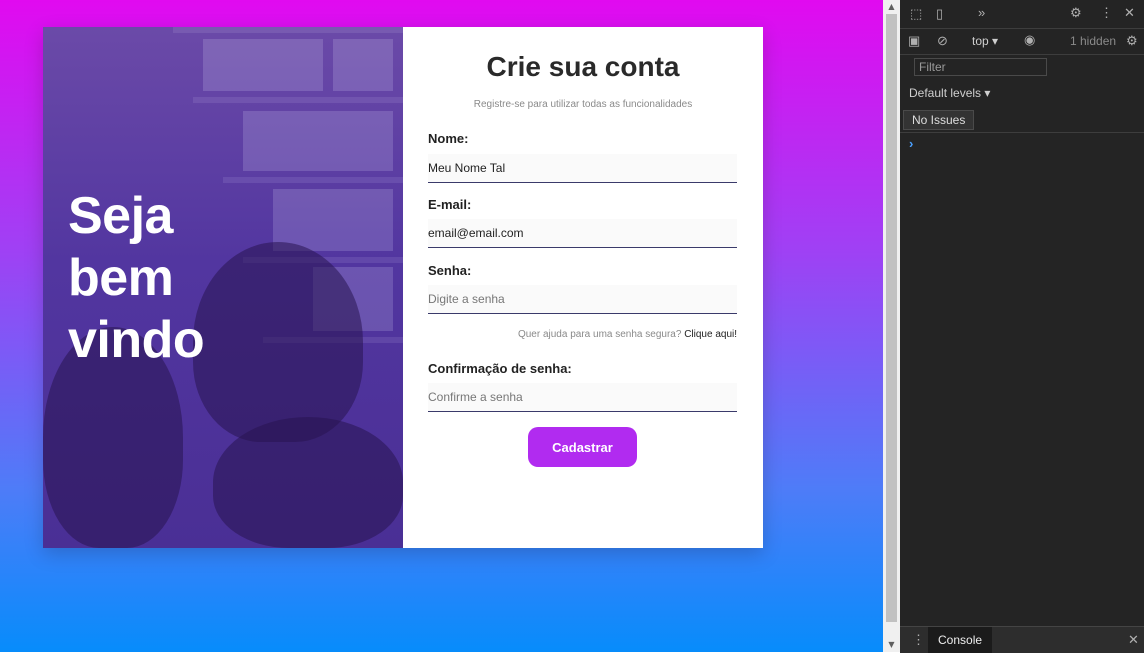 The image size is (1144, 653). Describe the element at coordinates (981, 12) in the screenshot. I see `more-tabs-icon: »` at that location.